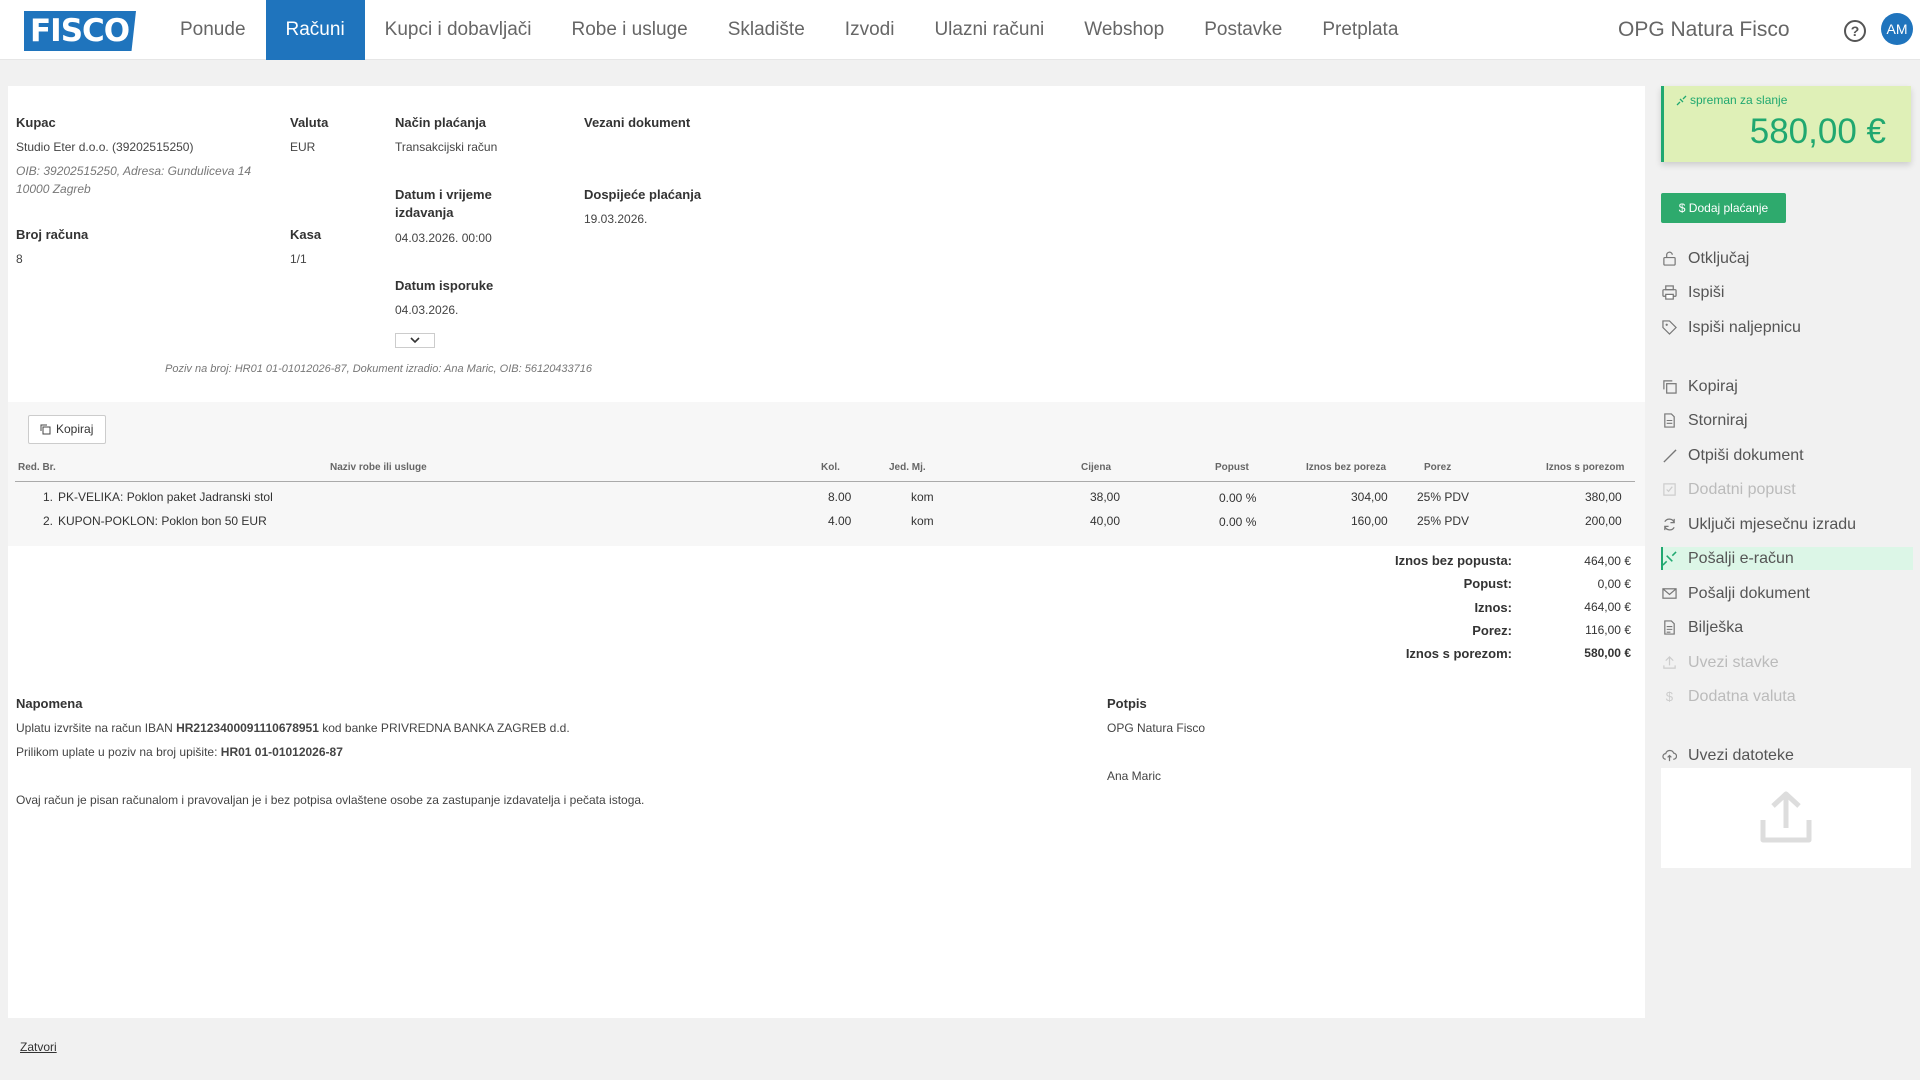  I want to click on envelope-icon, so click(1669, 593).